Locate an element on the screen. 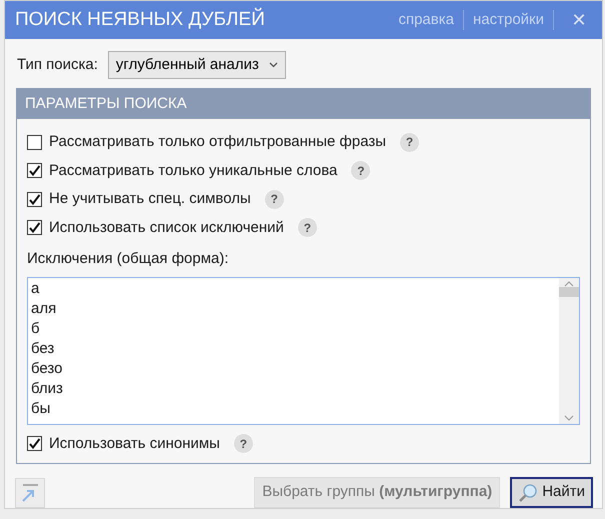  list-item: бы is located at coordinates (295, 408).